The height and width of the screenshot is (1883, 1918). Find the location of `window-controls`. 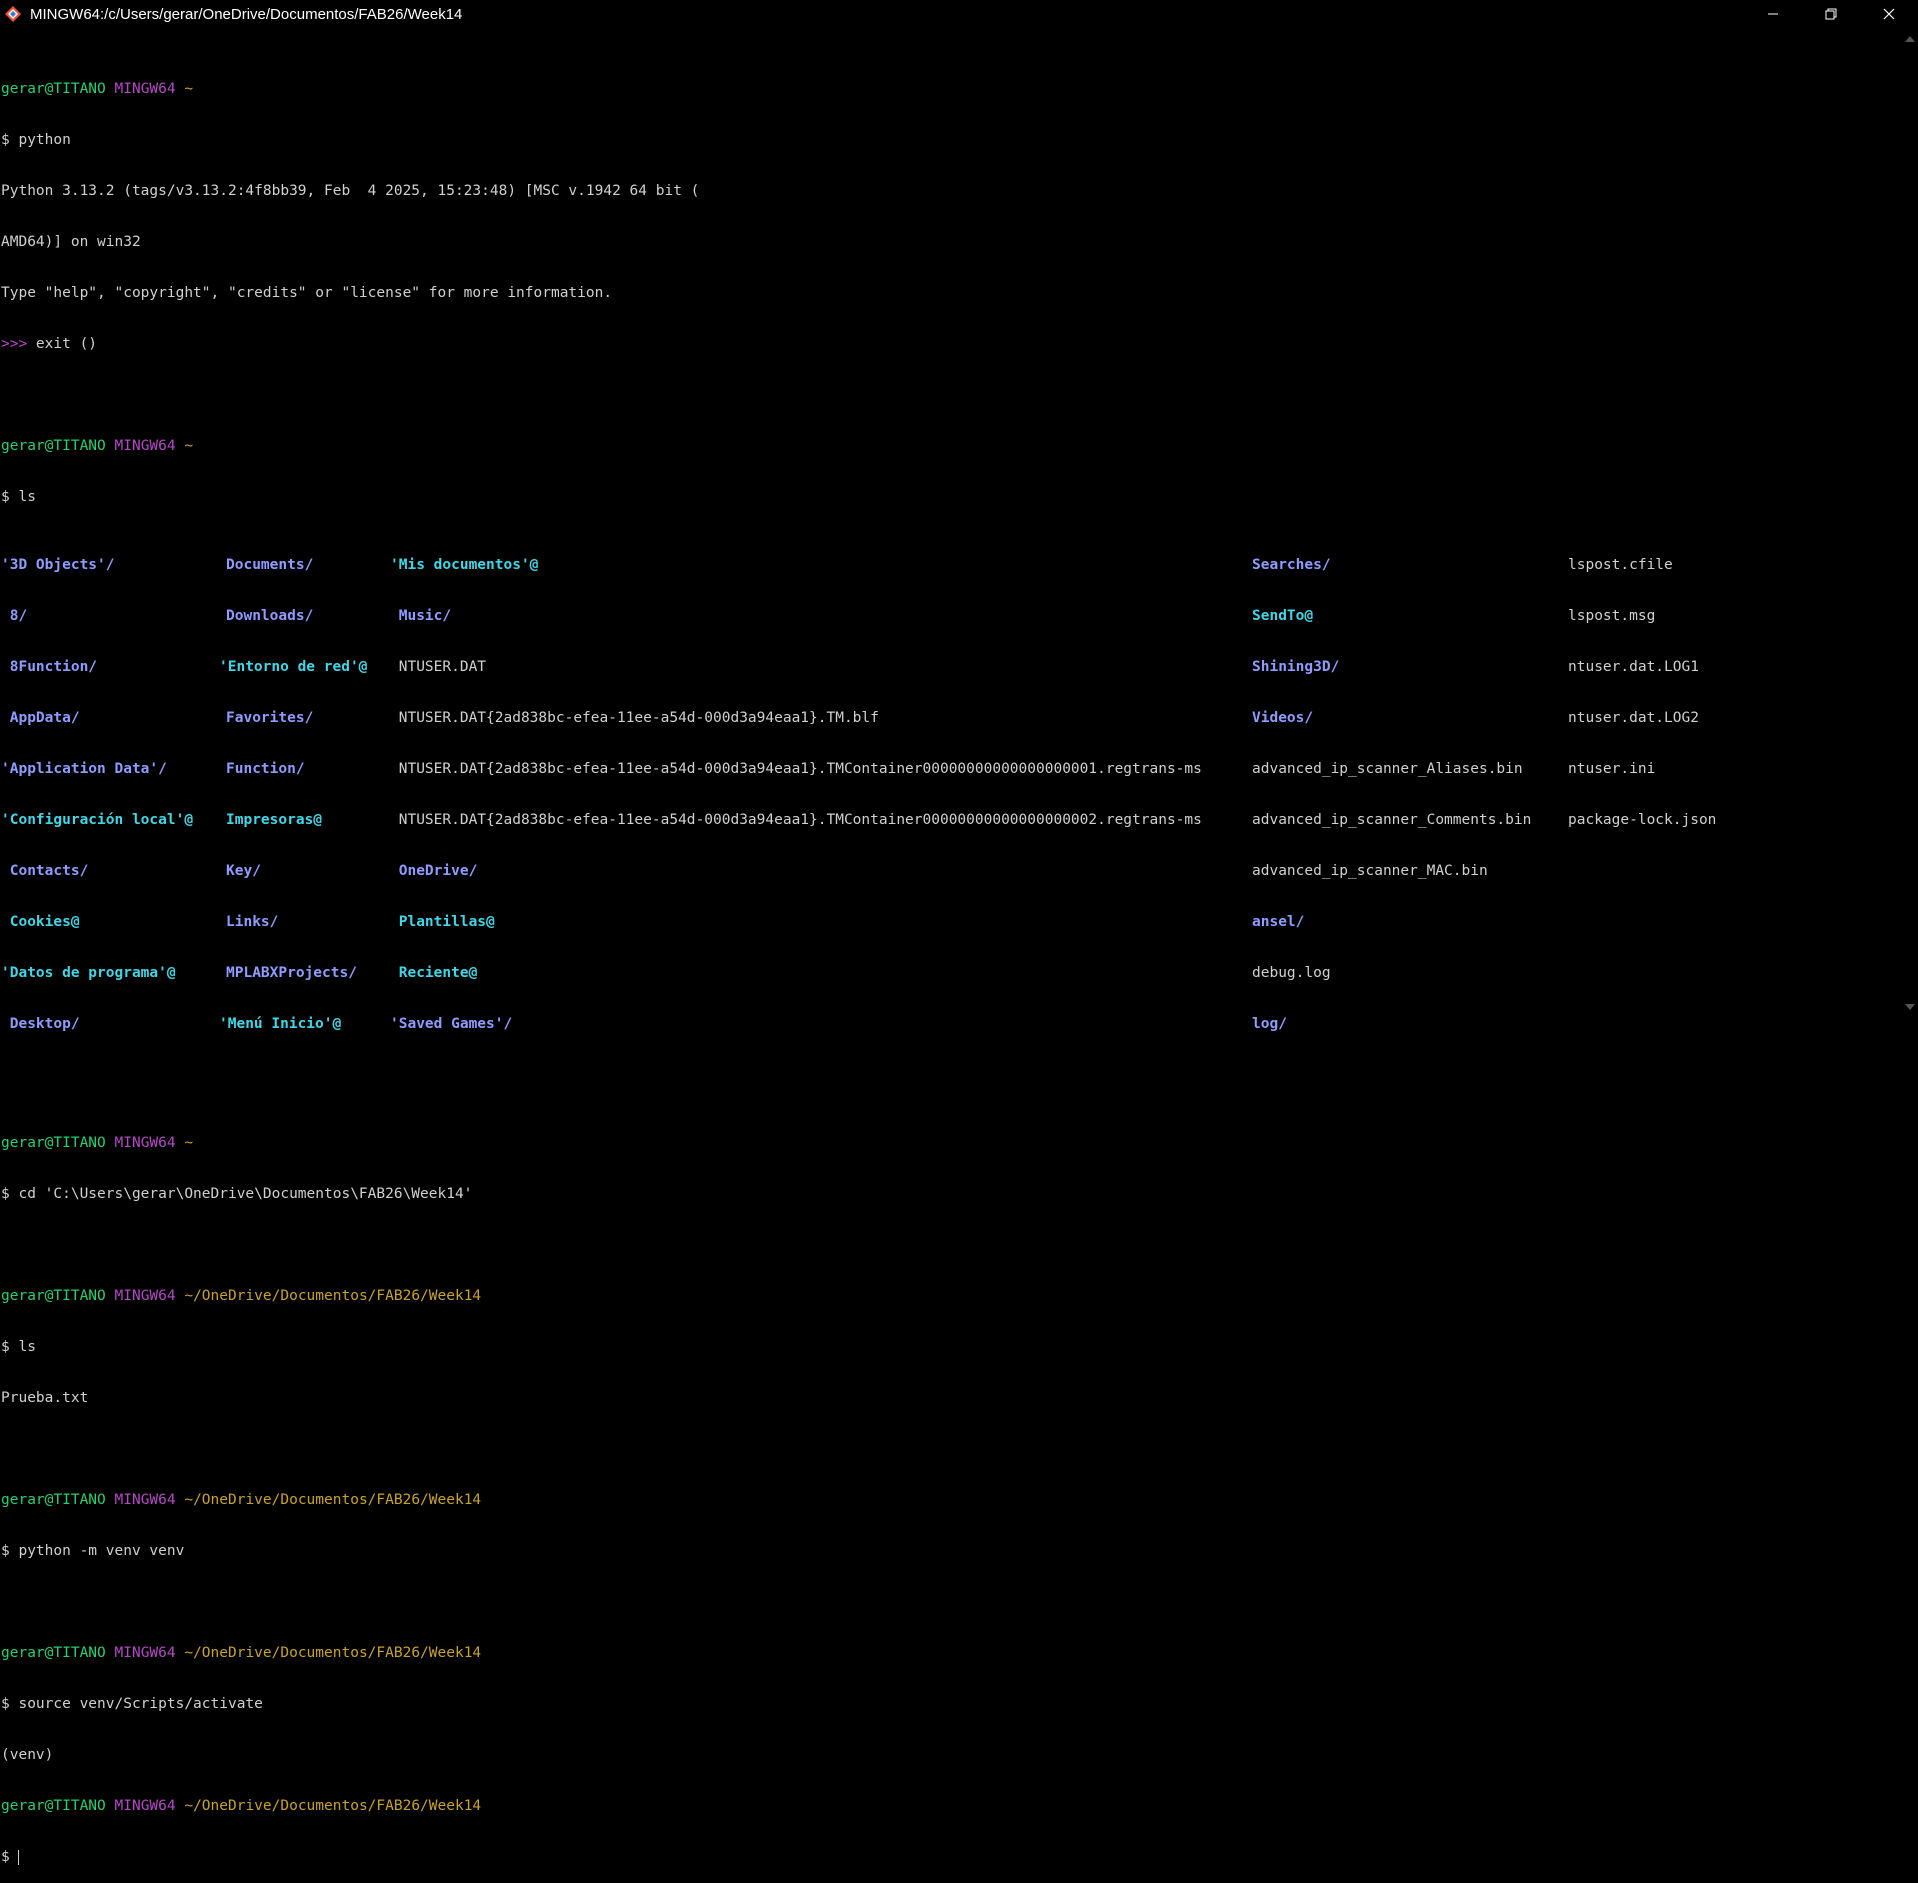

window-controls is located at coordinates (1831, 14).